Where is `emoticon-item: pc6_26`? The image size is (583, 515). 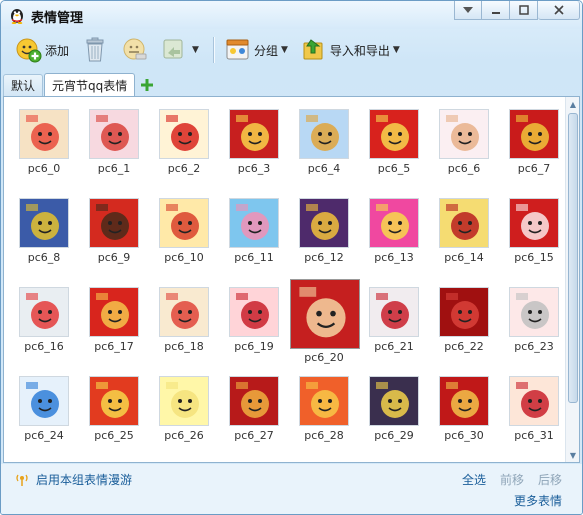 emoticon-item: pc6_26 is located at coordinates (184, 408).